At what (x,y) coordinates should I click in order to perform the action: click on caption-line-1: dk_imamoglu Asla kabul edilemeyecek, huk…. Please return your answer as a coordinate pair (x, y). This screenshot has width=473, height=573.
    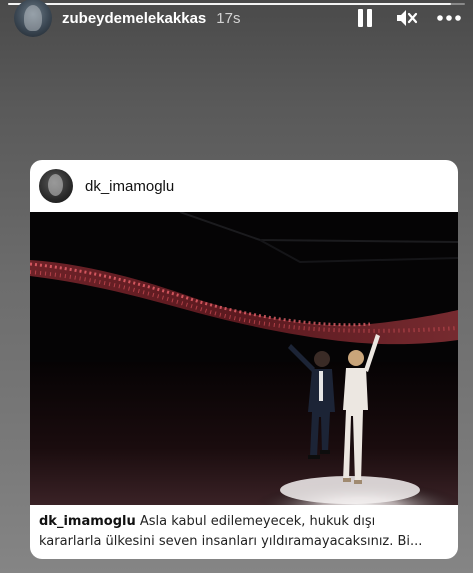
    Looking at the image, I should click on (244, 522).